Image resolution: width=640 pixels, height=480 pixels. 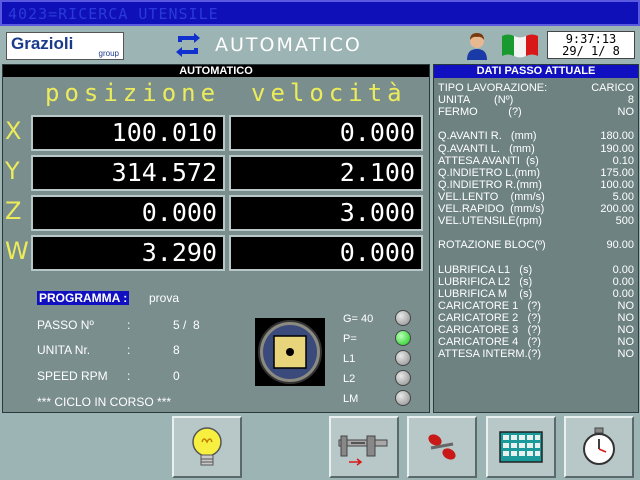 I want to click on step-data-label: TIPO LAVORAZIONE:, so click(x=493, y=88).